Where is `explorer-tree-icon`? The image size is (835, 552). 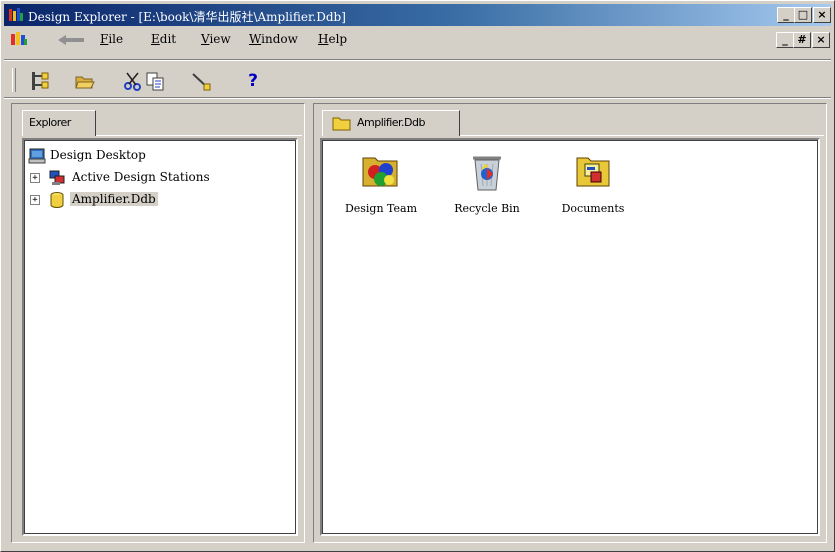 explorer-tree-icon is located at coordinates (41, 81).